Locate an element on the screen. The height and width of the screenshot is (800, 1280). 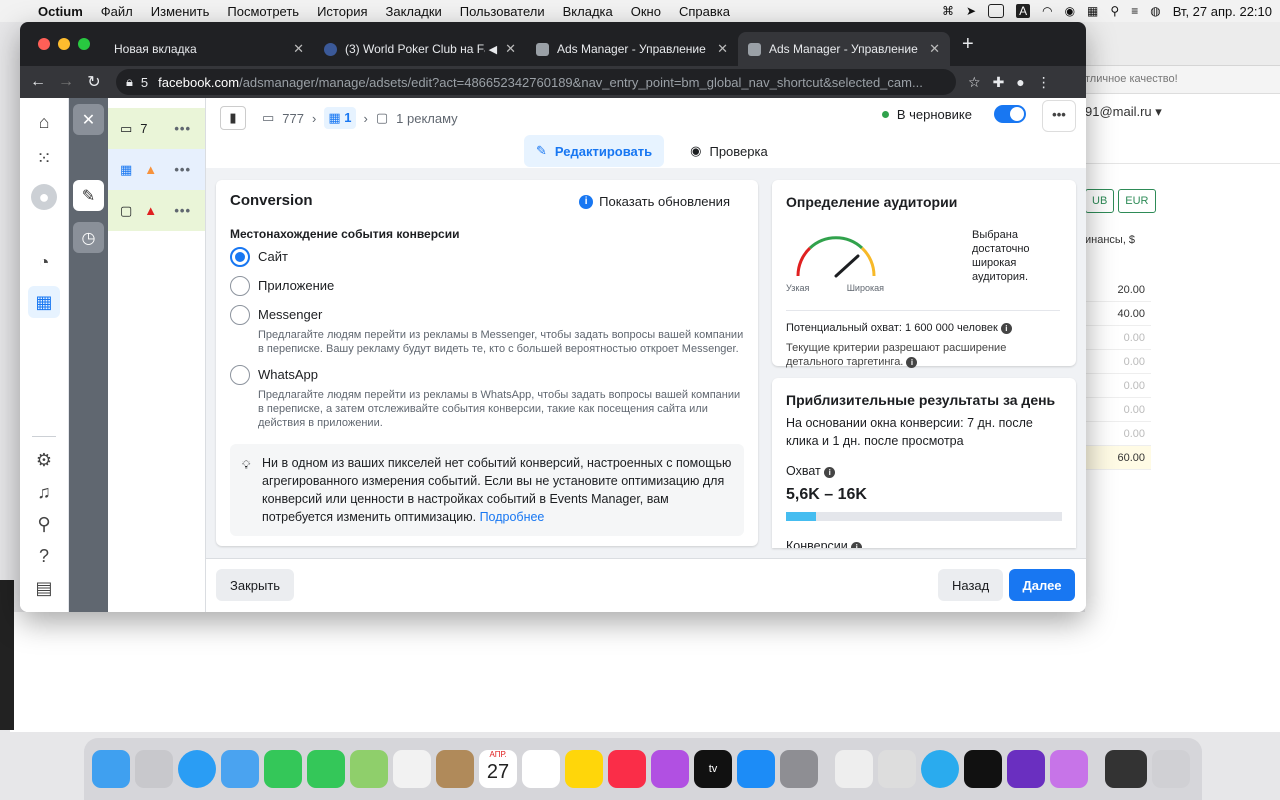
safari-icon is located at coordinates (197, 769).